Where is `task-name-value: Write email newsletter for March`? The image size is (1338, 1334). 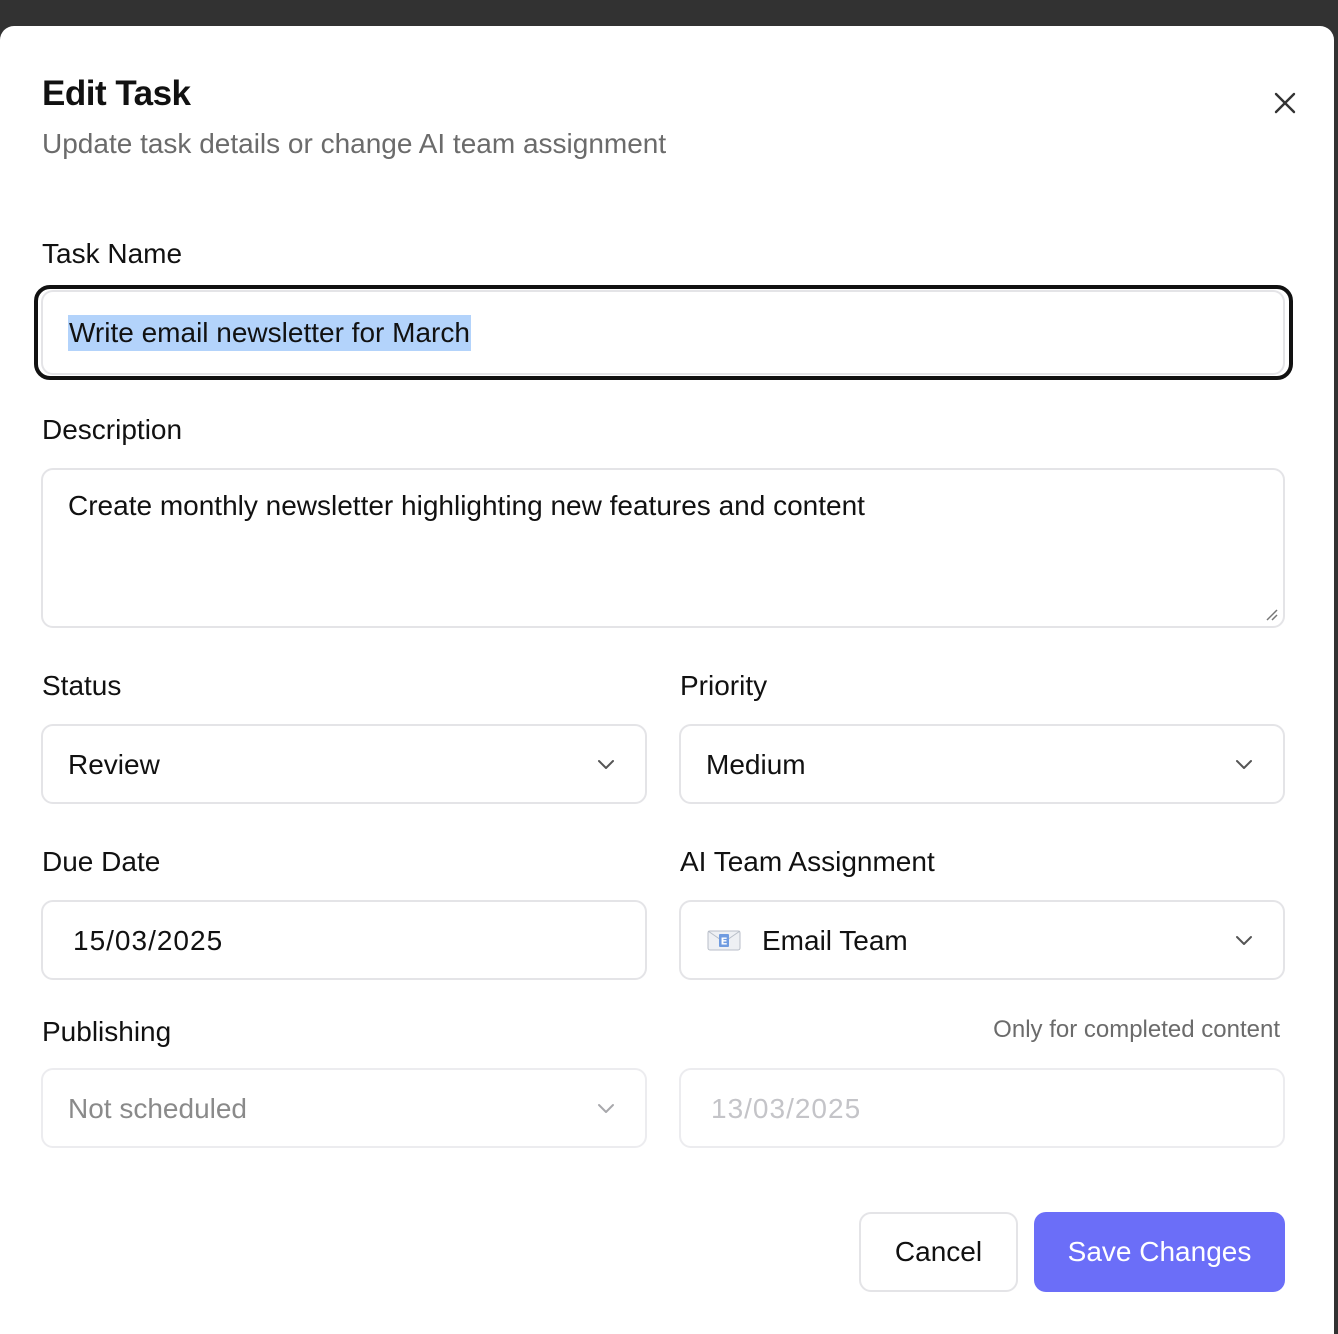 task-name-value: Write email newsletter for March is located at coordinates (269, 333).